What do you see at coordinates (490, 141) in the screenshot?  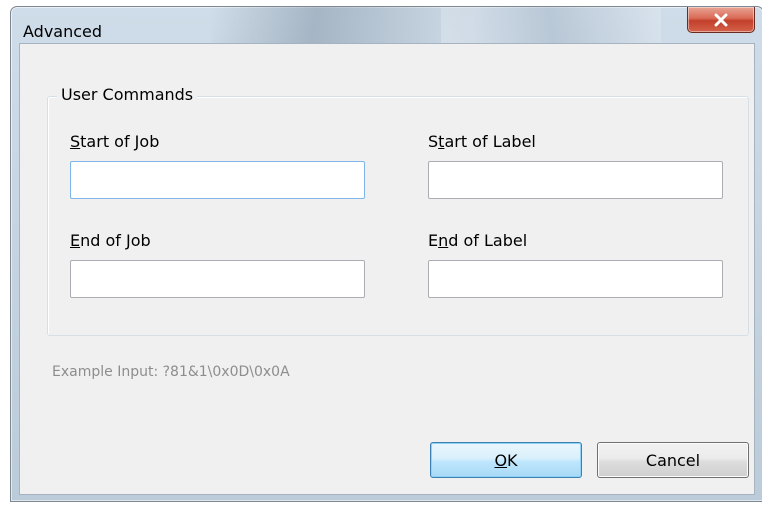 I see `start-of-label-label-text: art of Label` at bounding box center [490, 141].